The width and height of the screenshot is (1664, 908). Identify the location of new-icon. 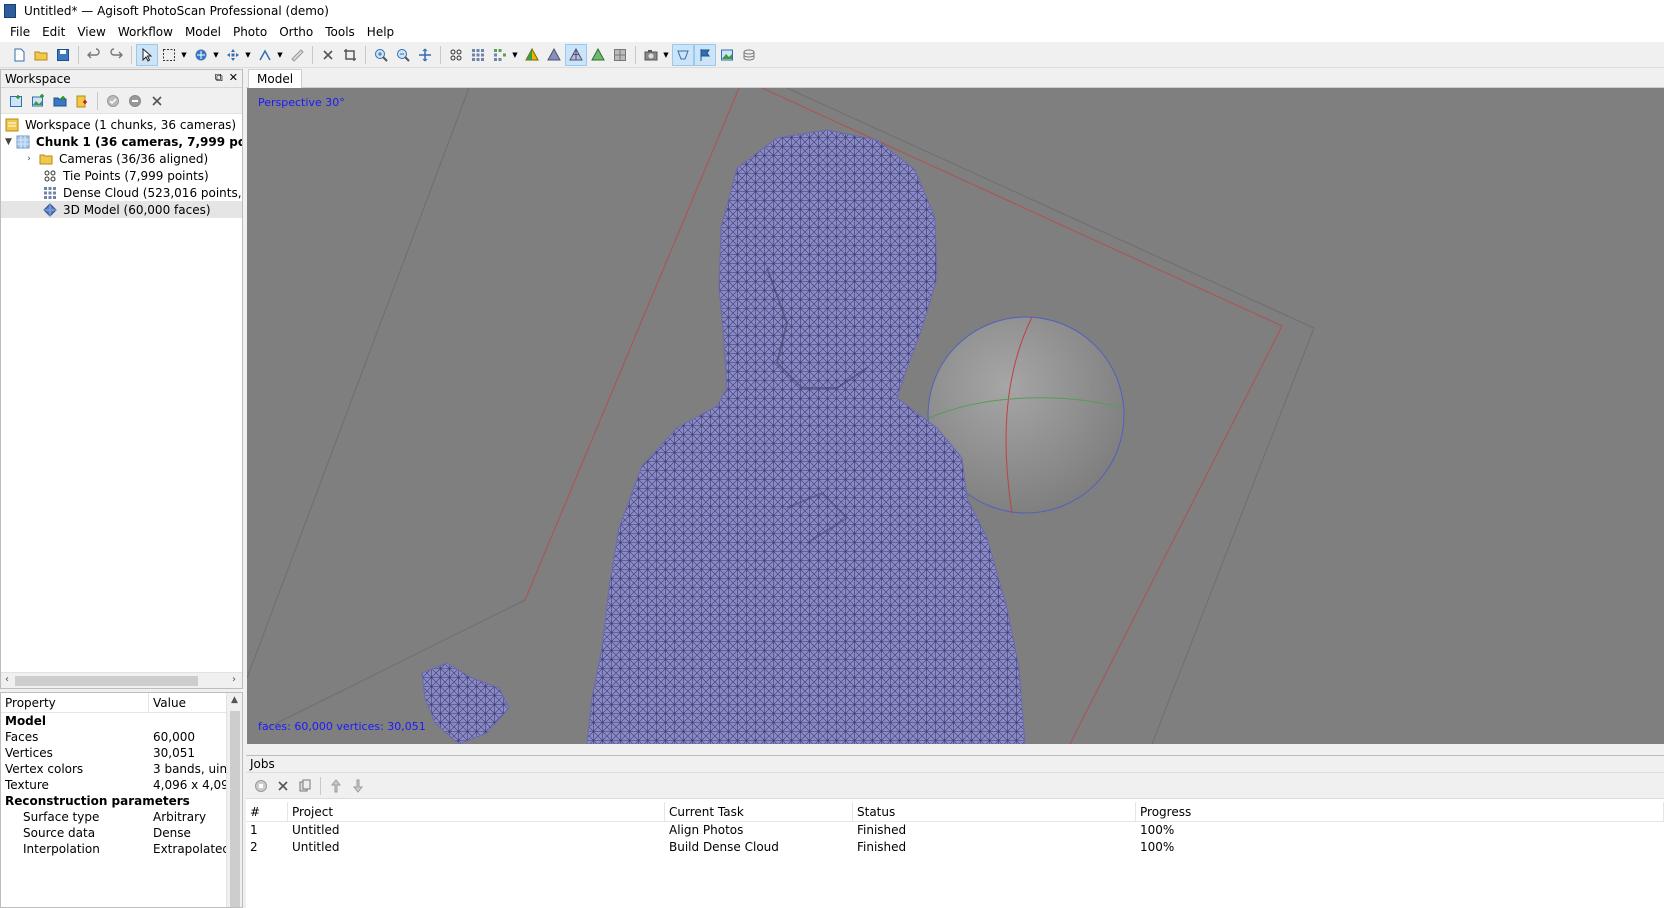
(19, 55).